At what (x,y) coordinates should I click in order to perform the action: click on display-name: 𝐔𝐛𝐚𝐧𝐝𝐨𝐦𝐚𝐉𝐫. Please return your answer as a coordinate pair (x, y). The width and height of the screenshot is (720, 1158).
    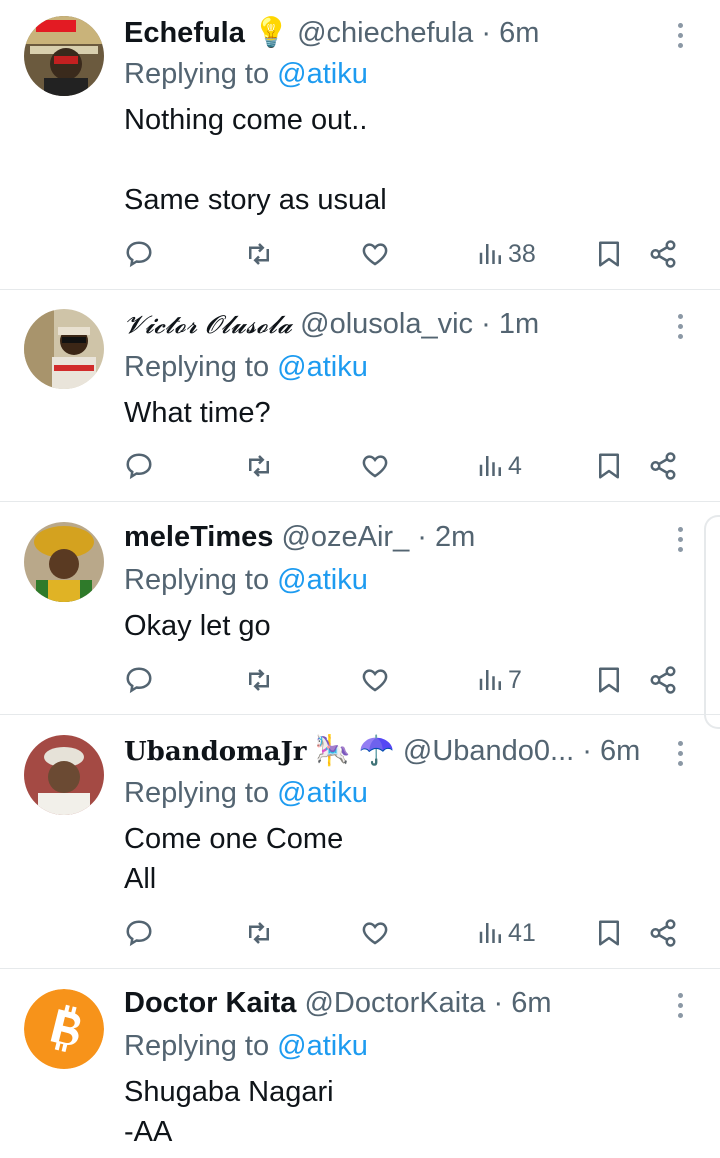
    Looking at the image, I should click on (215, 752).